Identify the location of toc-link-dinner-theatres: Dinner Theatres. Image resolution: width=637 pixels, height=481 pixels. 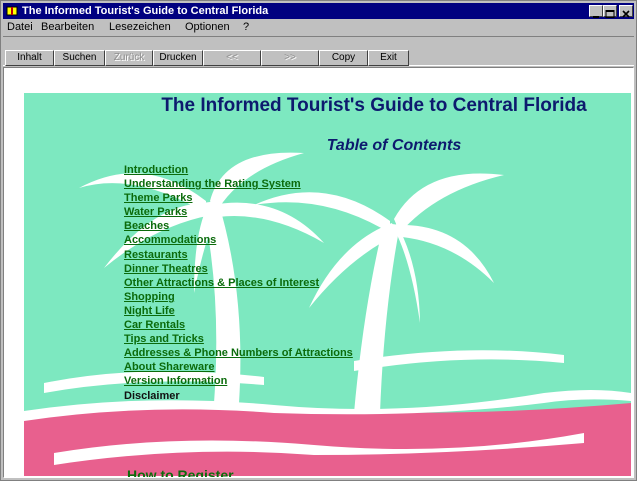
(238, 269).